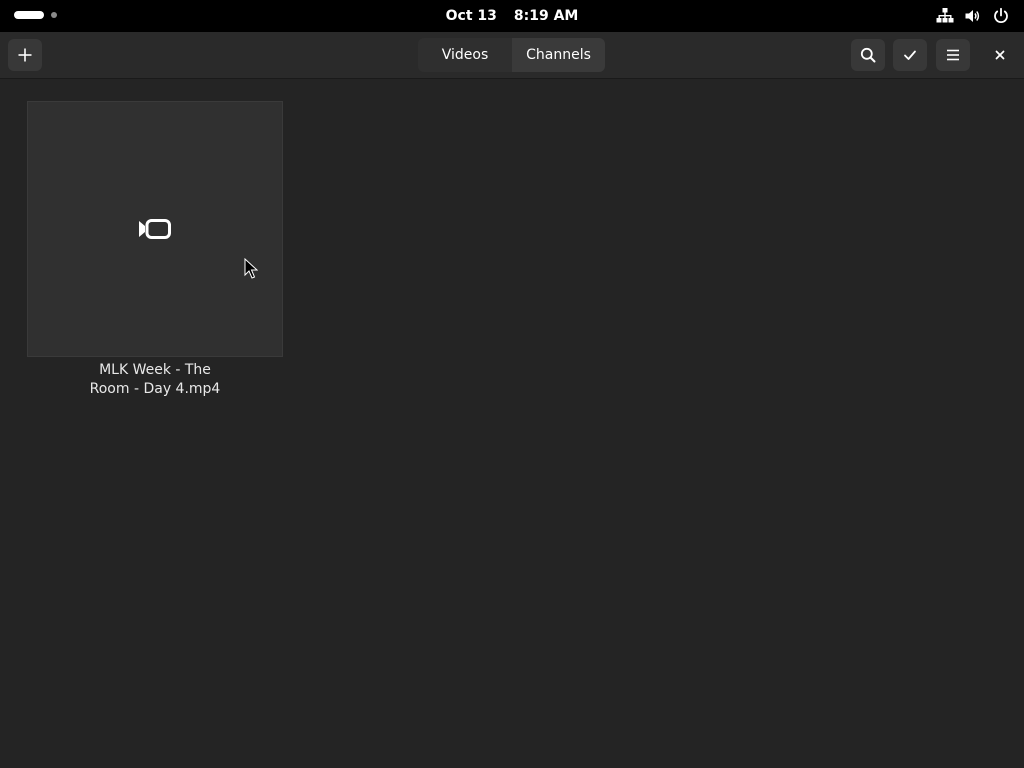 This screenshot has height=768, width=1024. Describe the element at coordinates (29, 15) in the screenshot. I see `active-workspace-indicator` at that location.